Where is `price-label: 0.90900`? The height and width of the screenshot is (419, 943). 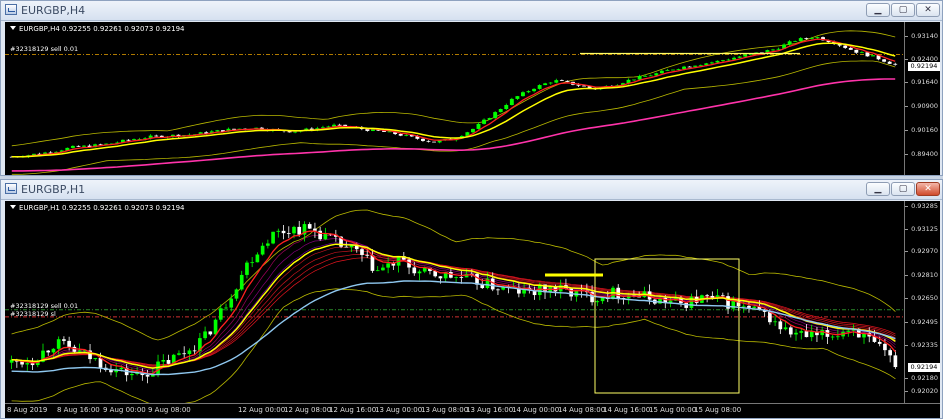 price-label: 0.90900 is located at coordinates (921, 106).